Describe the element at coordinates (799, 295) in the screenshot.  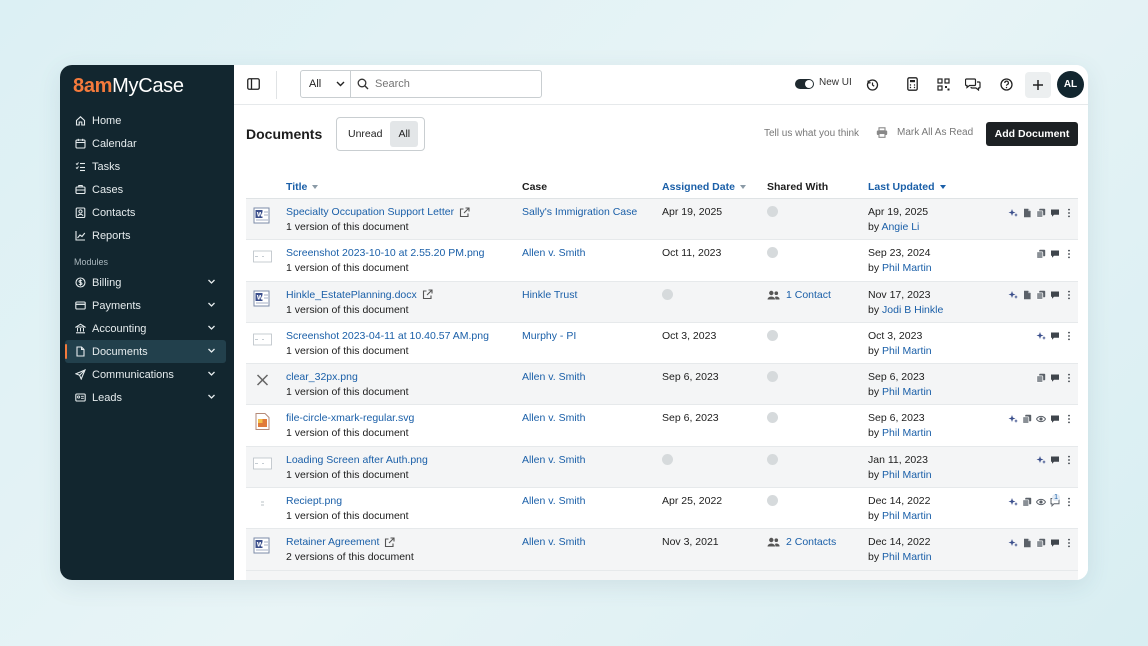
I see `shared-with-link: 1 Contact` at that location.